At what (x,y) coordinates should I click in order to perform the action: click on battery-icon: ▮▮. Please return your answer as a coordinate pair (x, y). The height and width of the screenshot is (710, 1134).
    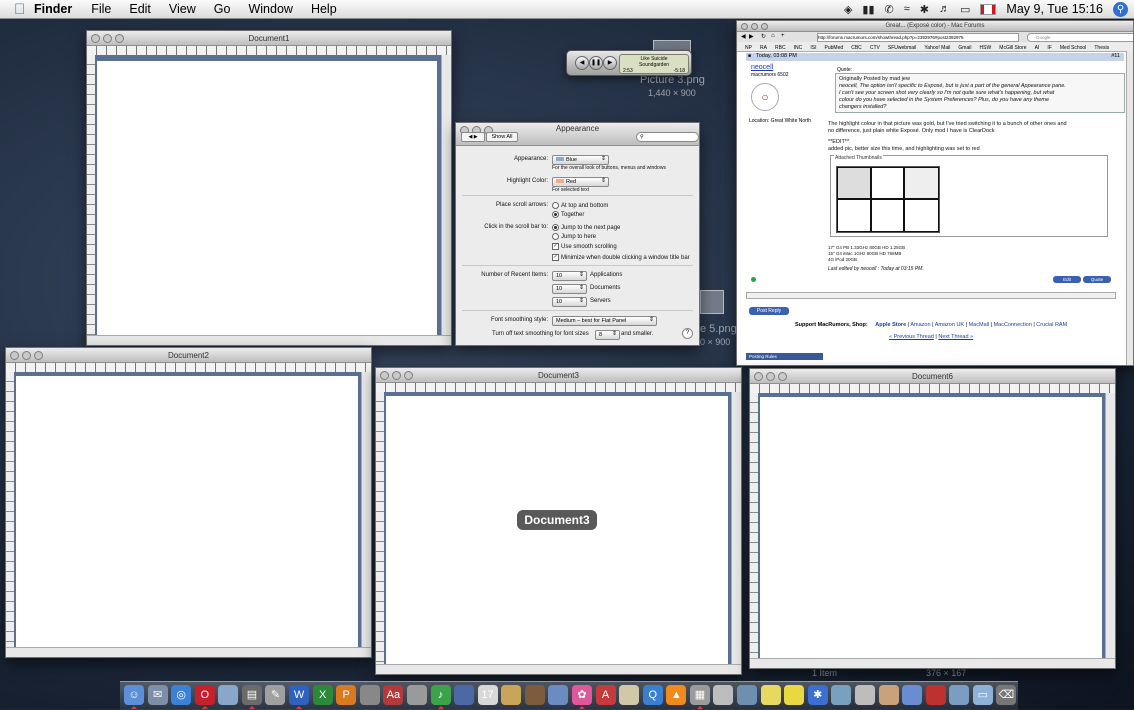
    Looking at the image, I should click on (868, 9).